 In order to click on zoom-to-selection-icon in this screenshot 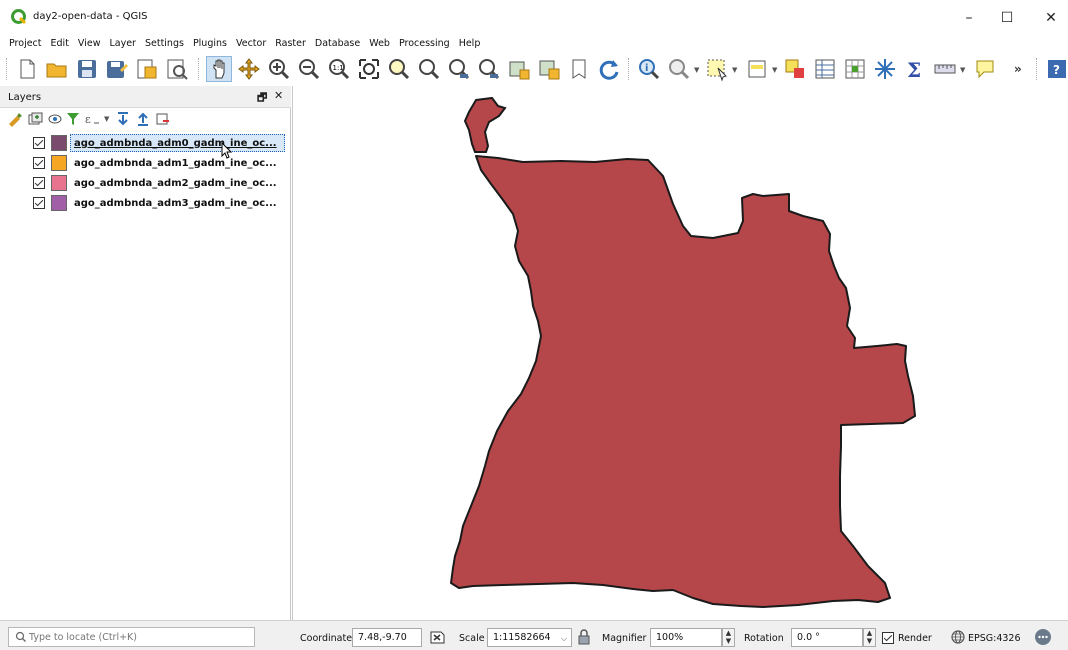, I will do `click(399, 69)`.